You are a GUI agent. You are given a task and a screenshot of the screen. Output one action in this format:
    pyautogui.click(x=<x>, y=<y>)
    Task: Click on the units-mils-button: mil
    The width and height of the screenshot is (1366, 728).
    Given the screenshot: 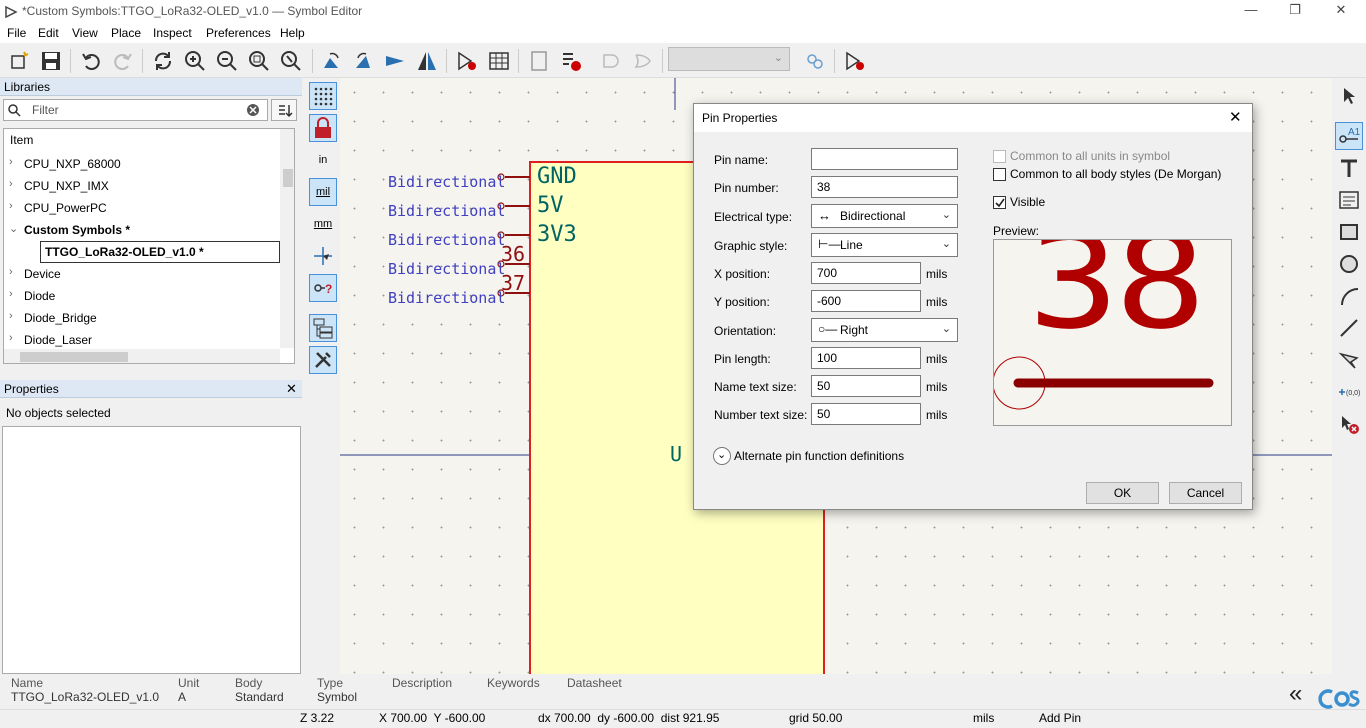 What is the action you would take?
    pyautogui.click(x=323, y=192)
    